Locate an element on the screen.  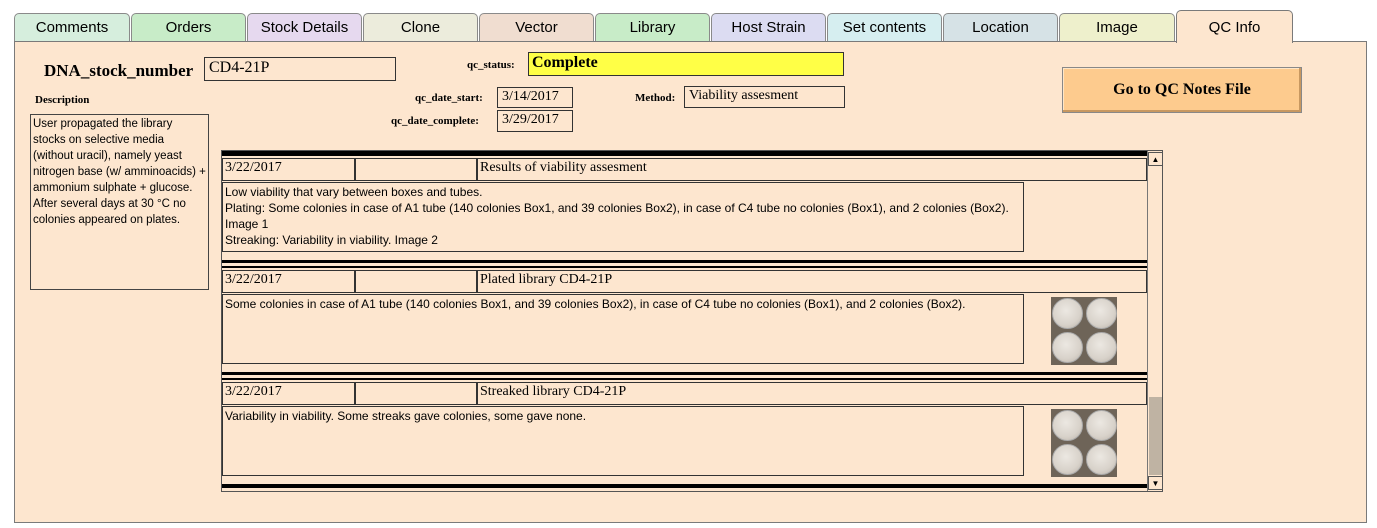
tab-qc-info: QC Info is located at coordinates (1234, 26).